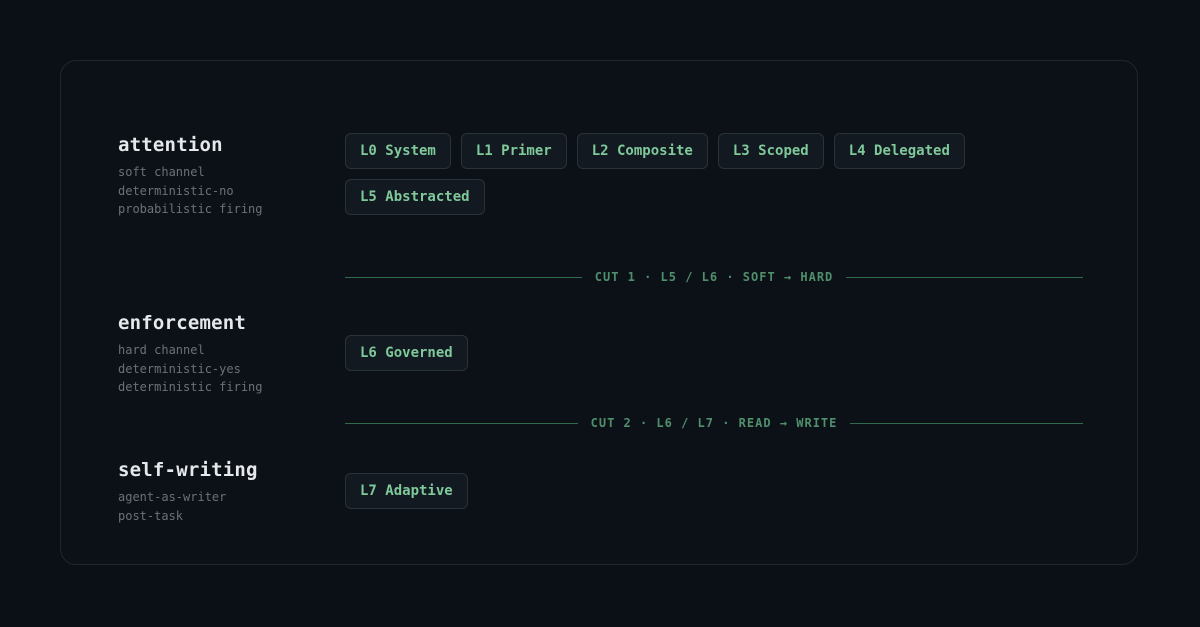  I want to click on tier-description: agent-as-writer post-task, so click(228, 506).